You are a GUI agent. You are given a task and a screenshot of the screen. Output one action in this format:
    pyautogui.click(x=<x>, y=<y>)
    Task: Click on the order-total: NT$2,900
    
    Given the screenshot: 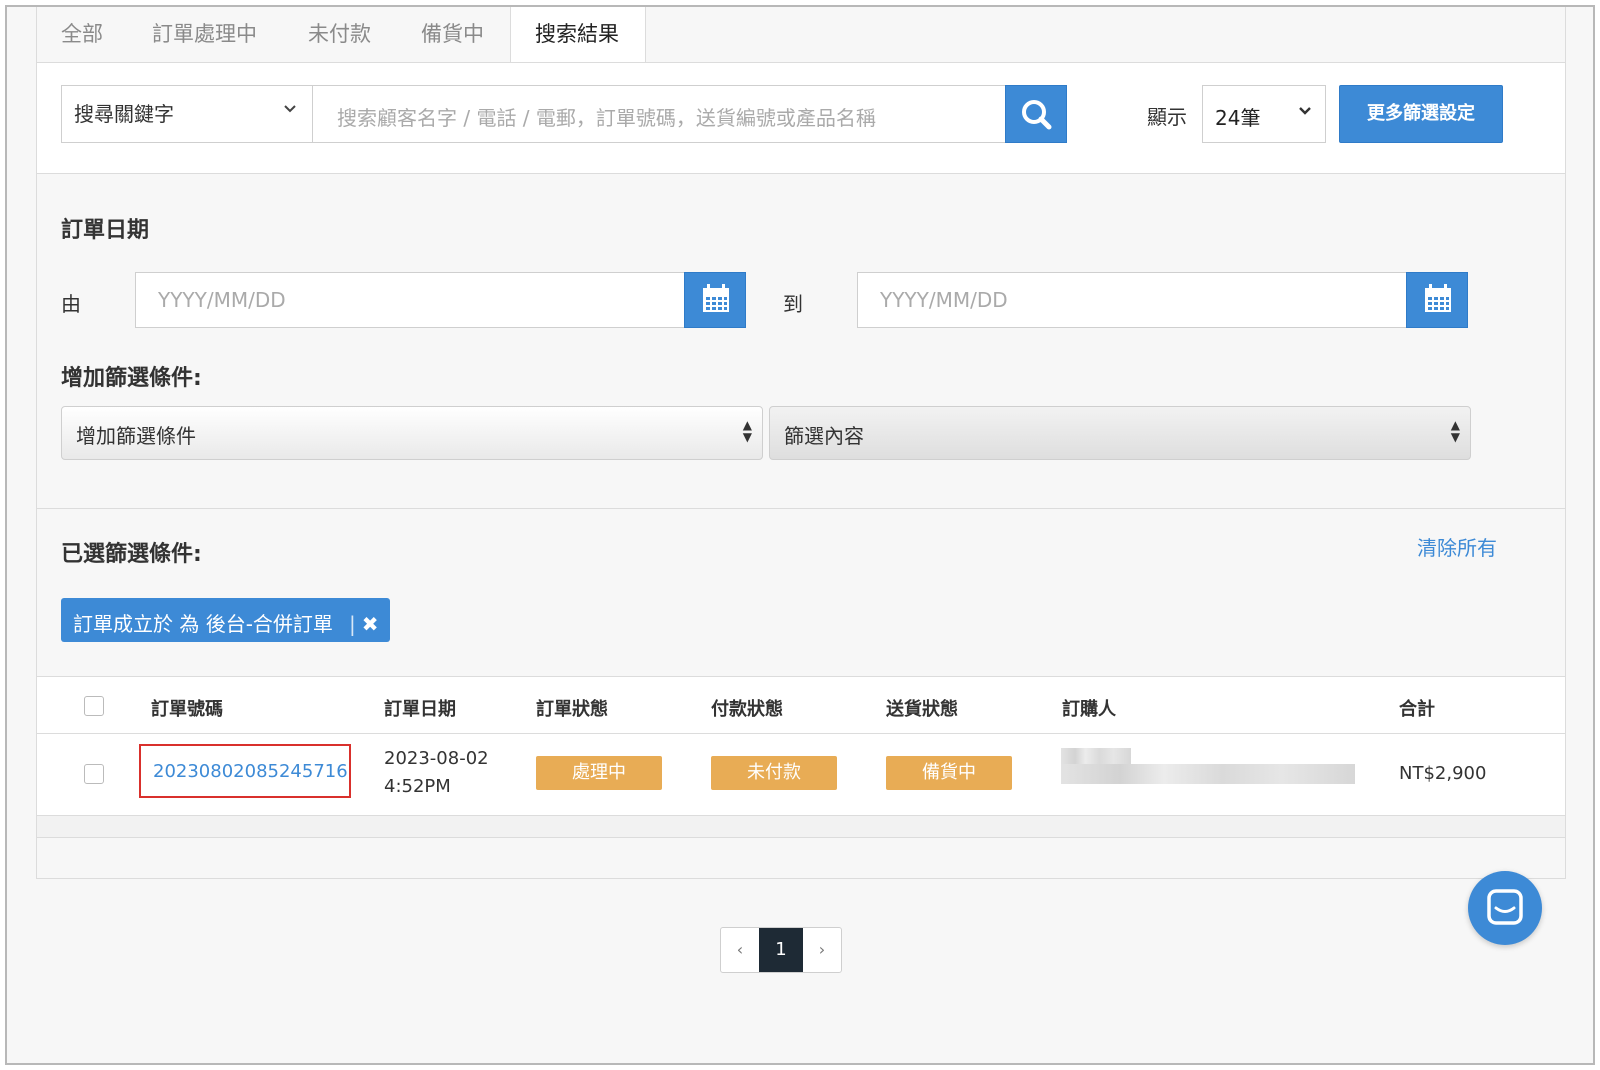 What is the action you would take?
    pyautogui.click(x=1443, y=773)
    